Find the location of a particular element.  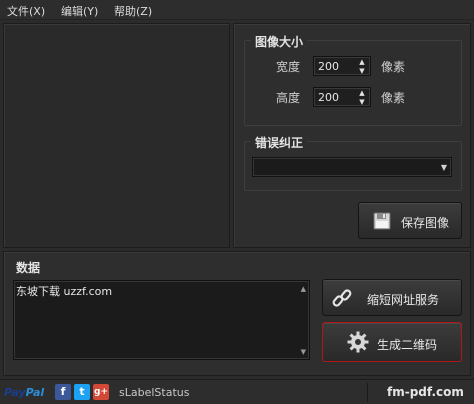

floppy-disk-icon is located at coordinates (382, 222).